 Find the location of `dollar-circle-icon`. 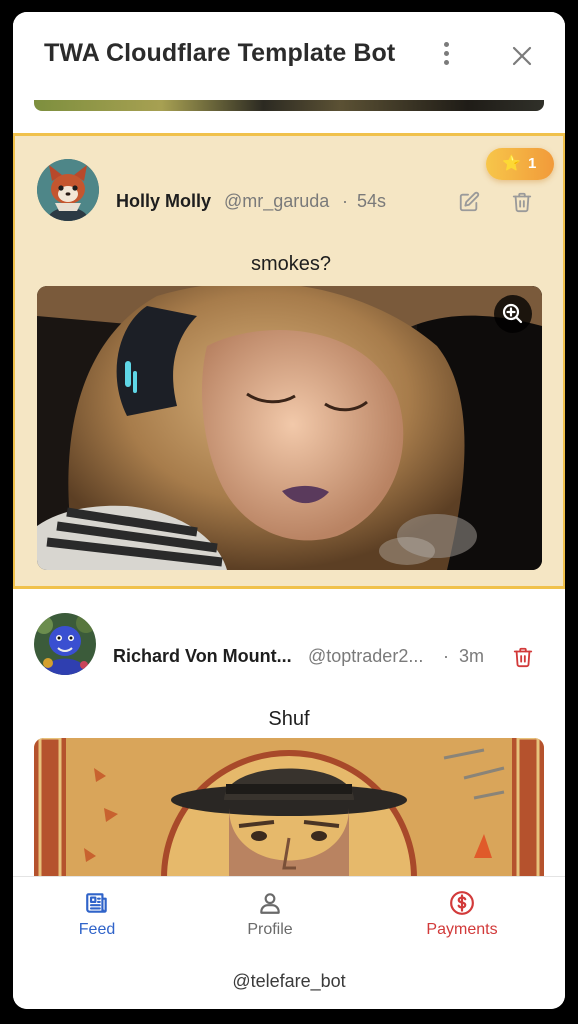

dollar-circle-icon is located at coordinates (462, 903).